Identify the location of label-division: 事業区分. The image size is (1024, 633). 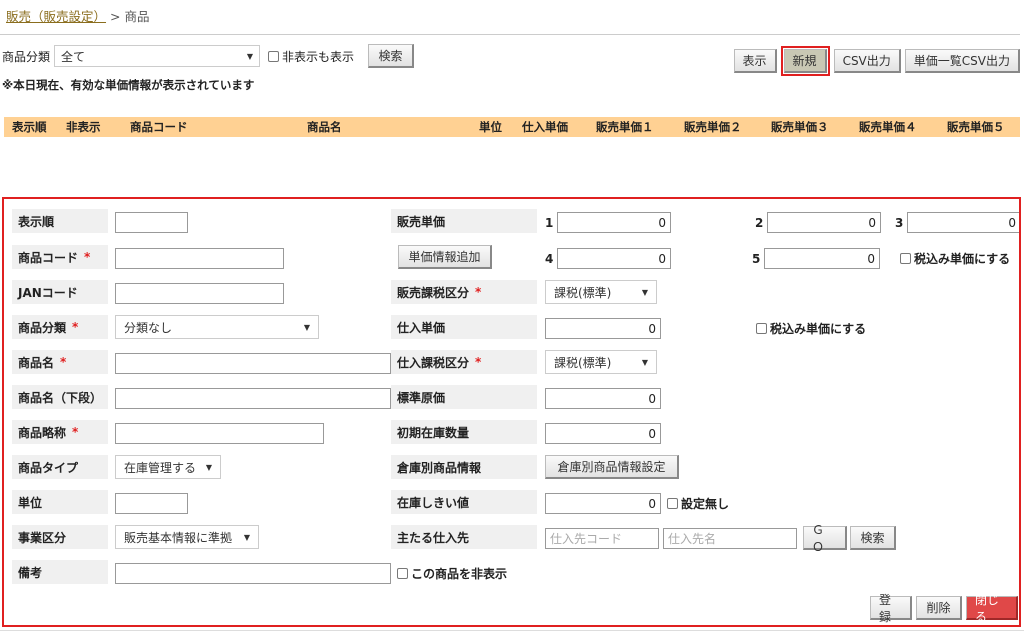
(60, 537).